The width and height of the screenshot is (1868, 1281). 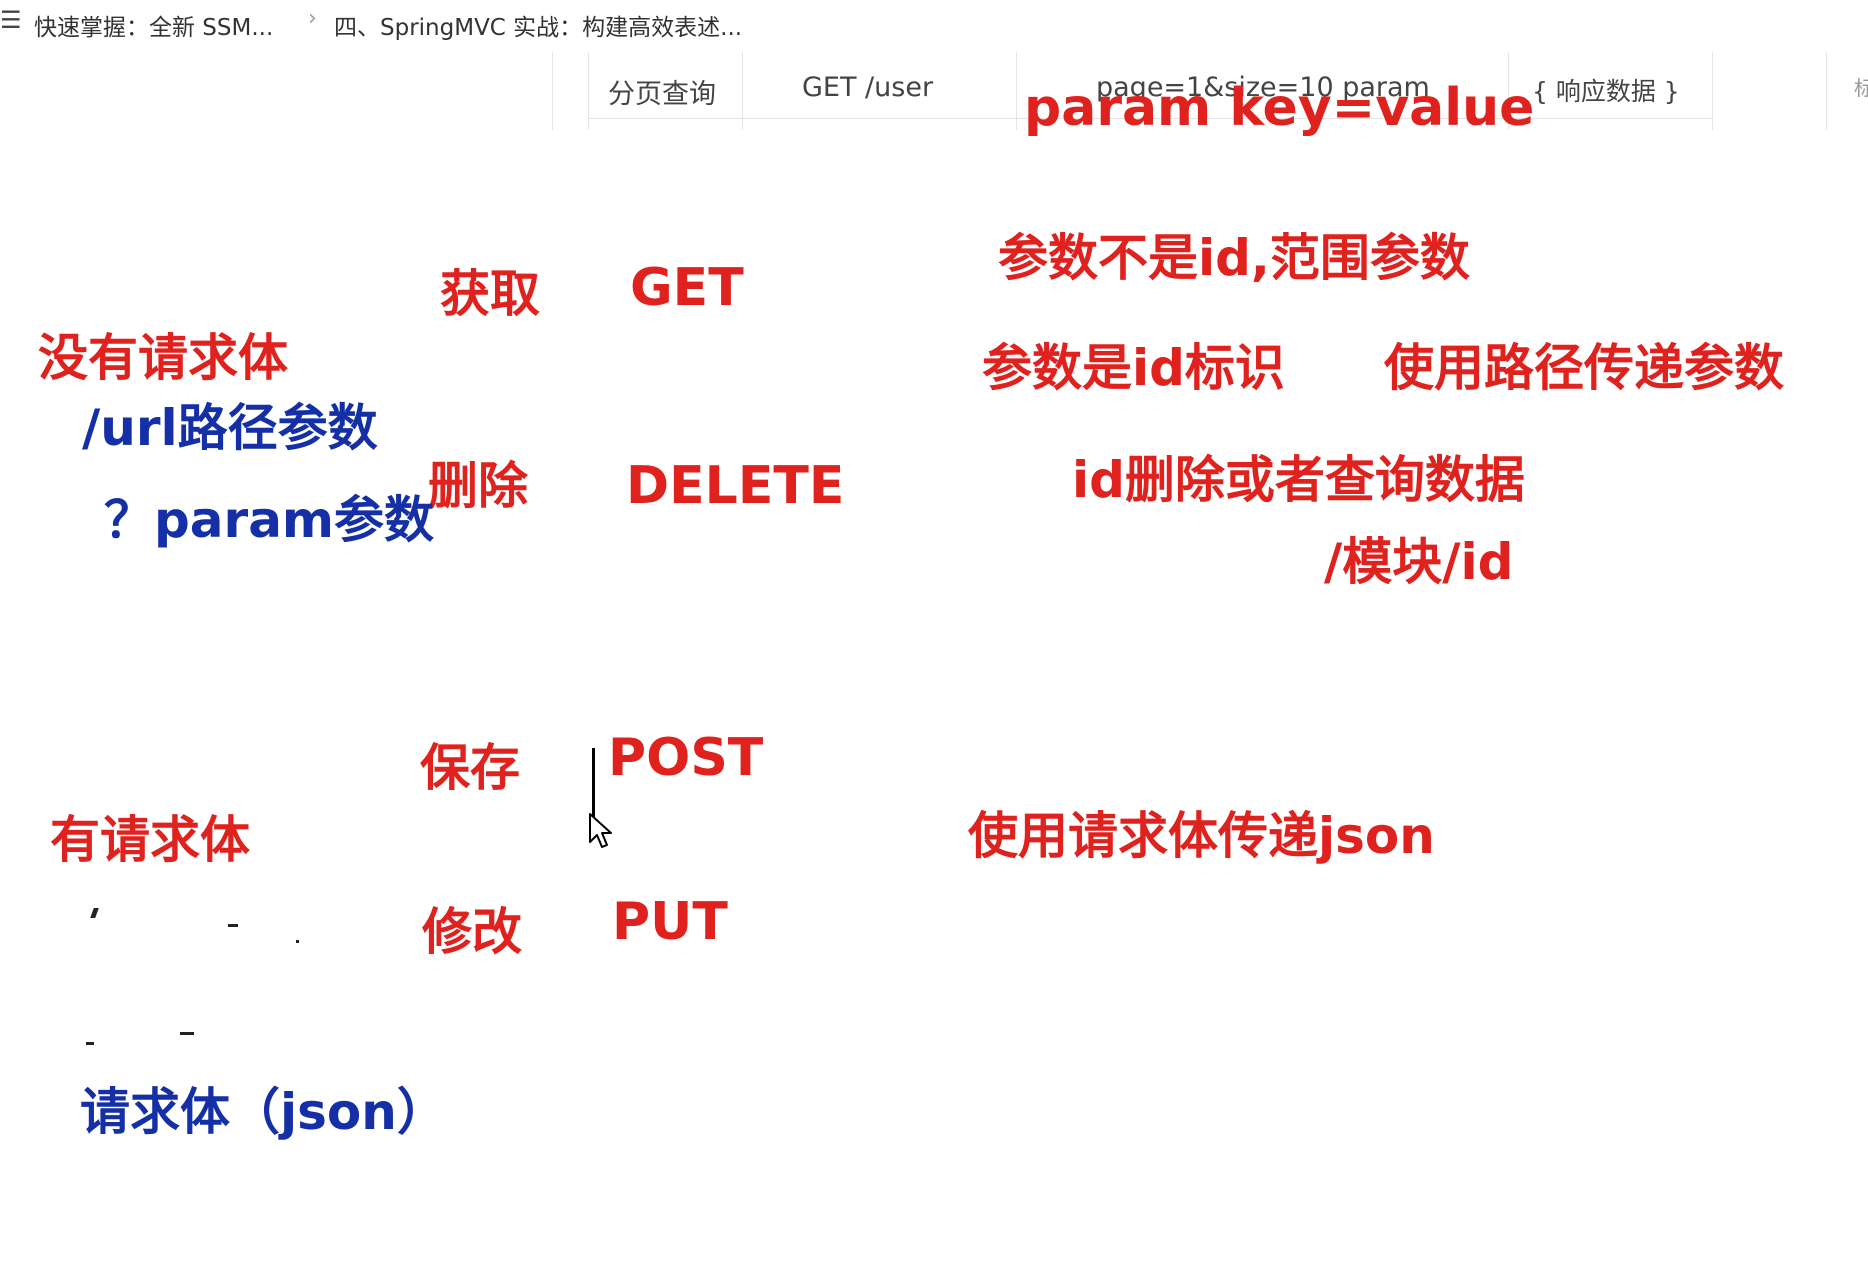 What do you see at coordinates (1861, 88) in the screenshot?
I see `table-cell-partial: 标` at bounding box center [1861, 88].